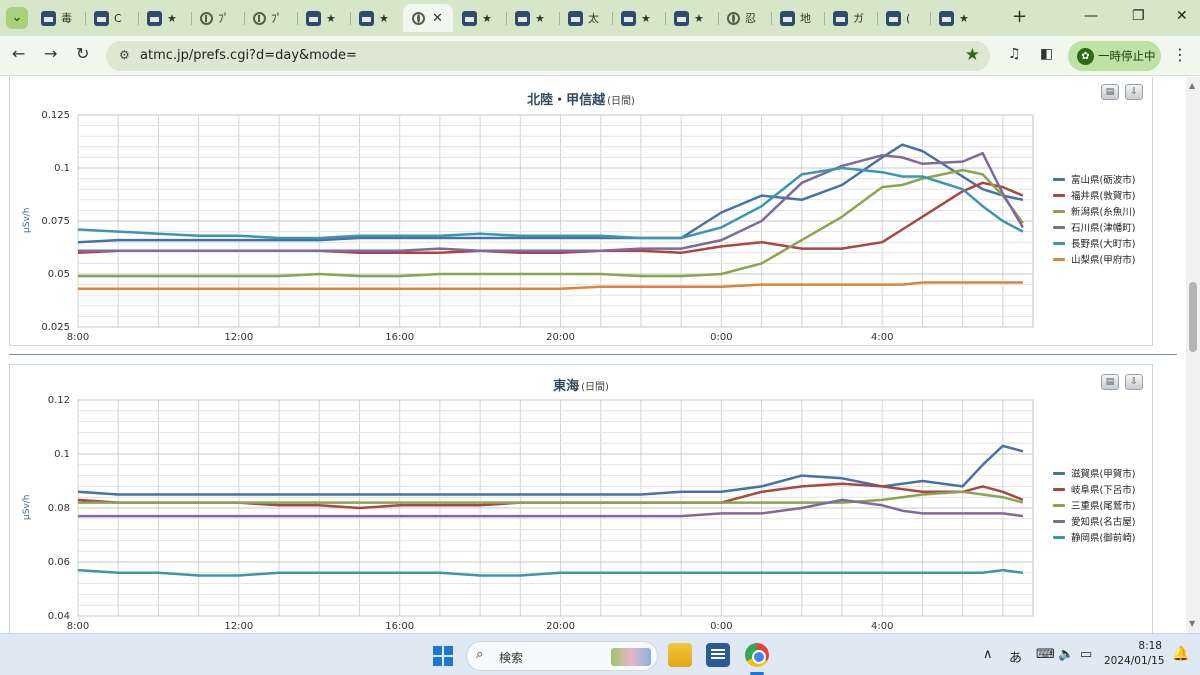  Describe the element at coordinates (443, 656) in the screenshot. I see `start-button` at that location.